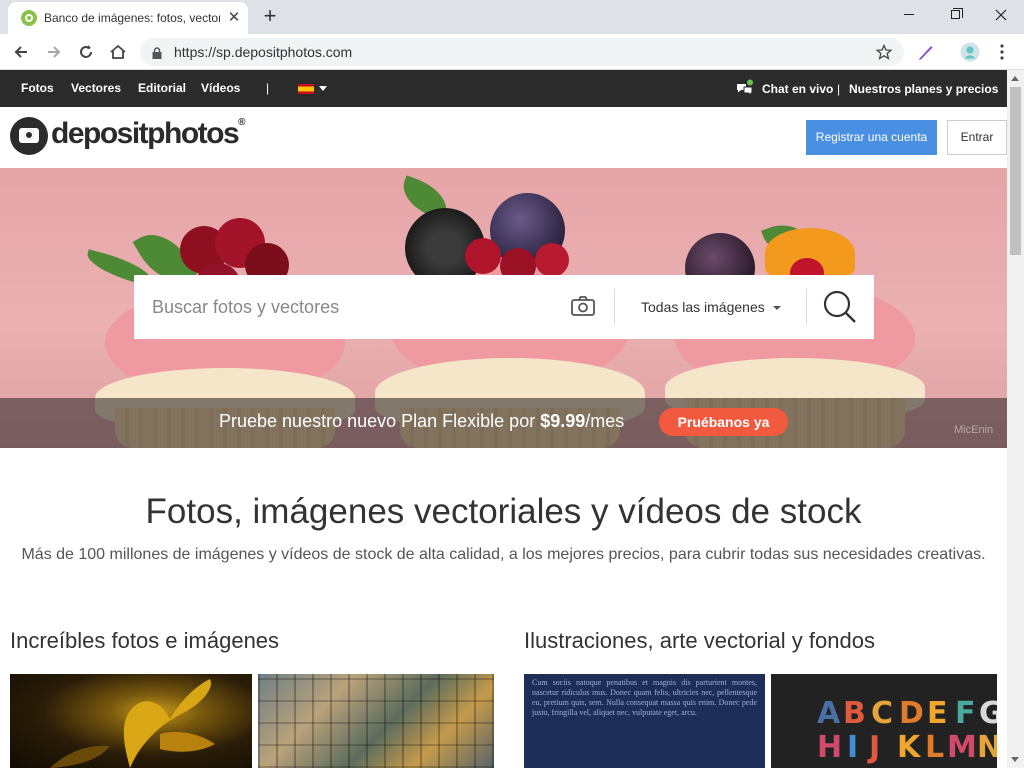 The width and height of the screenshot is (1024, 768). Describe the element at coordinates (352, 307) in the screenshot. I see `search-input` at that location.